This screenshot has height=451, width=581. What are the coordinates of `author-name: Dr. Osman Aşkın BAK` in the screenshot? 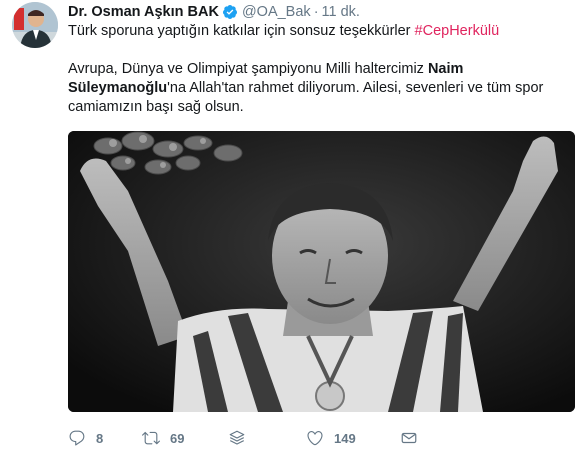 It's located at (143, 12).